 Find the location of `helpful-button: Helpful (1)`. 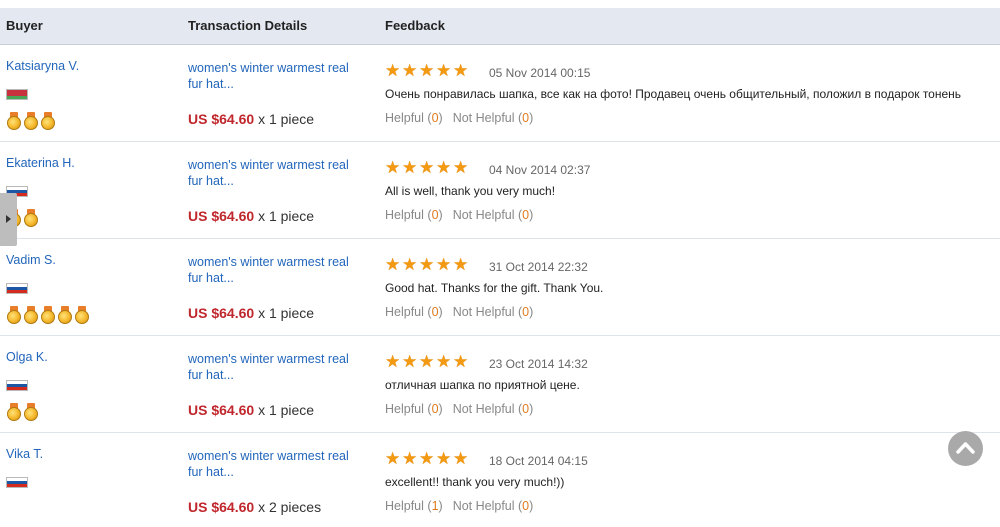

helpful-button: Helpful (1) is located at coordinates (414, 506).